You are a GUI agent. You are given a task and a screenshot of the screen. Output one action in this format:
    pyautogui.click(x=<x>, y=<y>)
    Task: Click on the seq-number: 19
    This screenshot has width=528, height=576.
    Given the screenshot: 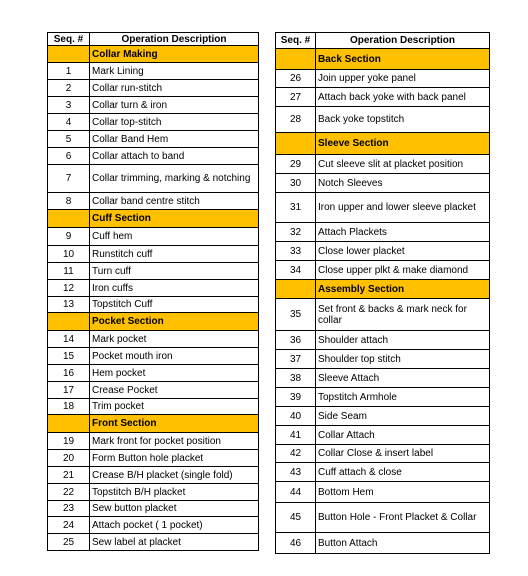 What is the action you would take?
    pyautogui.click(x=68, y=441)
    